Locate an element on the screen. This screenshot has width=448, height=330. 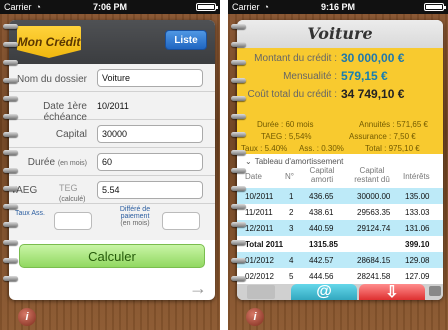
date-value: 10/2011 is located at coordinates (113, 106).